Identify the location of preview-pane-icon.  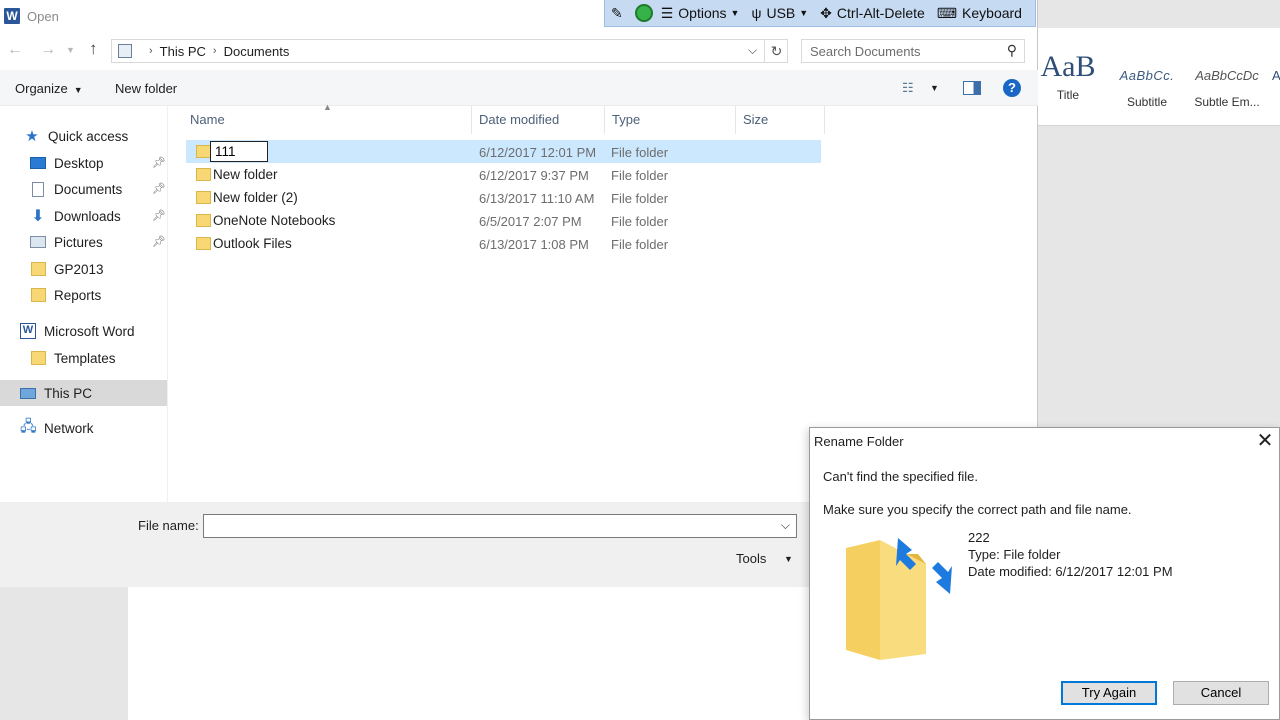
(972, 88).